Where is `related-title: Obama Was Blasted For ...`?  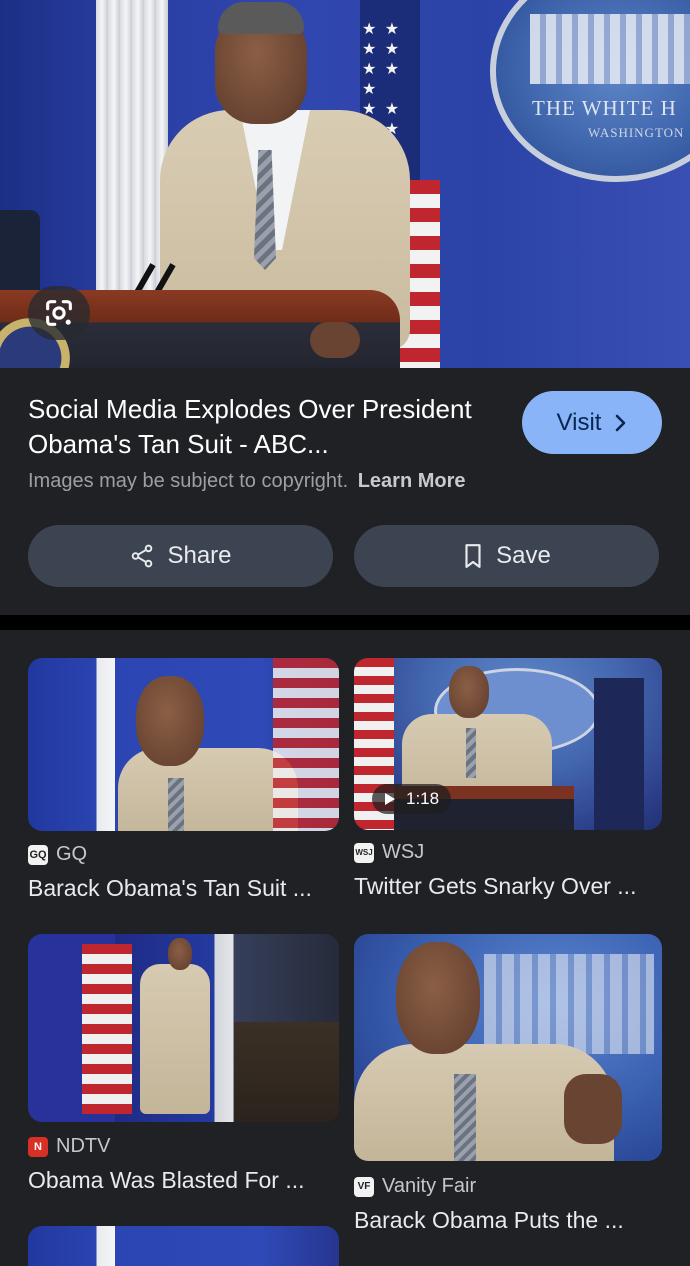
related-title: Obama Was Blasted For ... is located at coordinates (183, 1180).